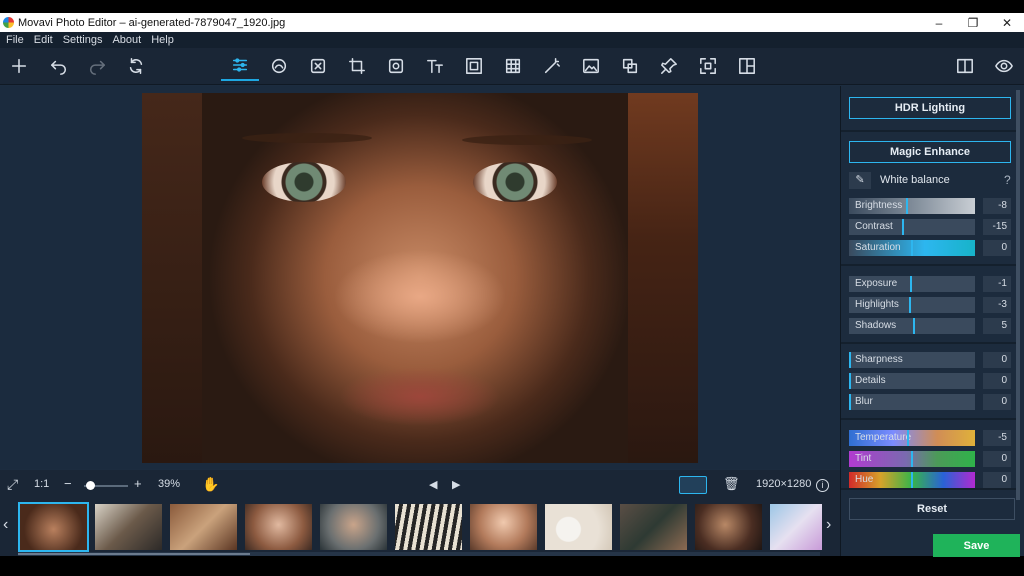  Describe the element at coordinates (997, 402) in the screenshot. I see `blur-value-field: 0` at that location.